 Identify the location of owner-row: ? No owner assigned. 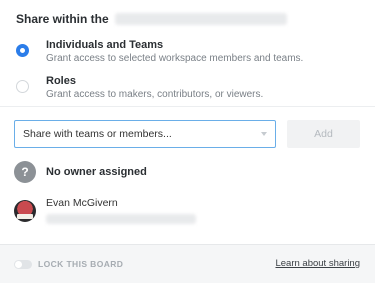
(80, 172).